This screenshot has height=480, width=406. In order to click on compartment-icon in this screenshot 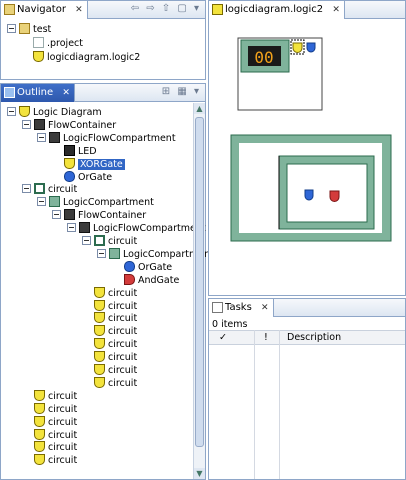, I will do `click(114, 253)`.